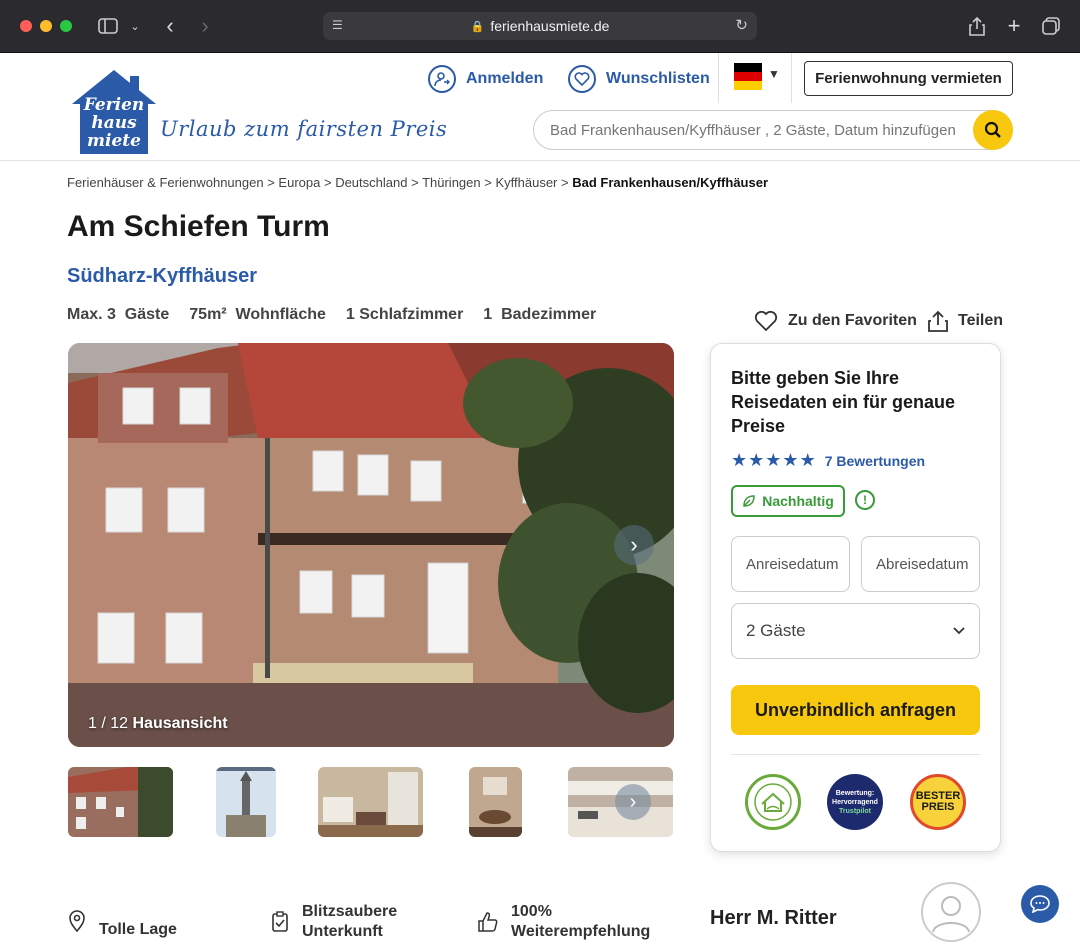 This screenshot has width=1080, height=946. I want to click on guests-select: 2 Gäste, so click(855, 631).